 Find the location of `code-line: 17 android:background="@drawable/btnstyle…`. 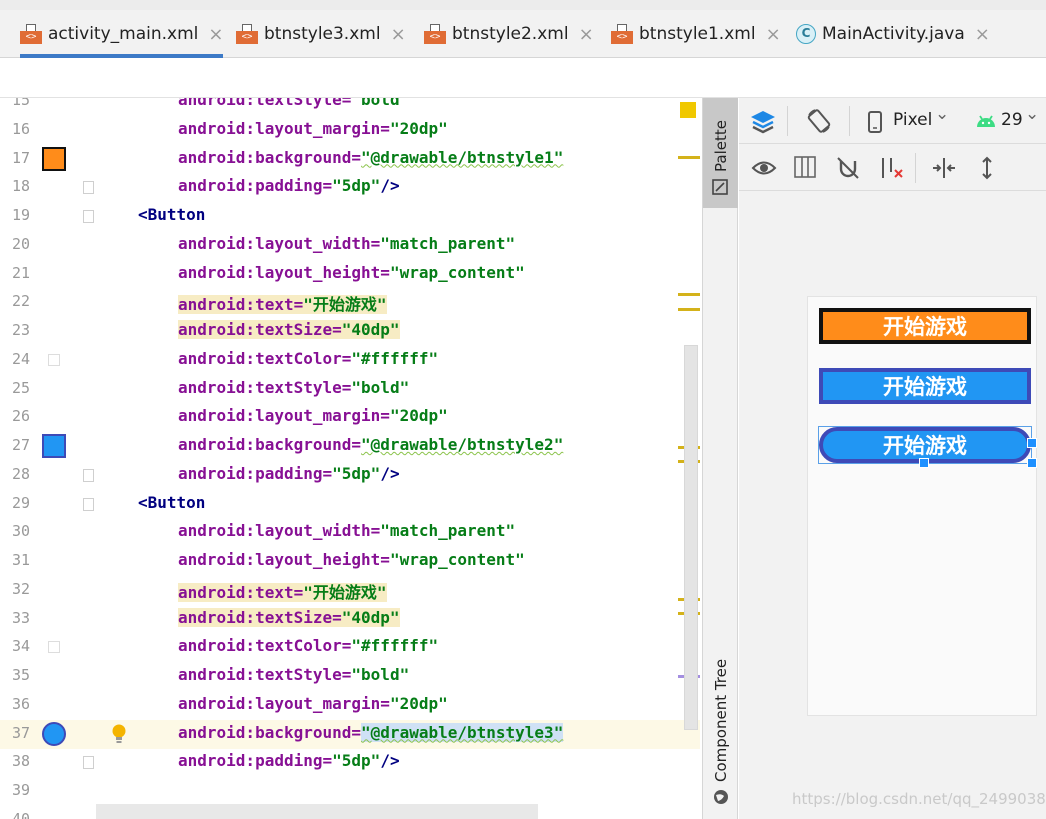

code-line: 17 android:background="@drawable/btnstyle… is located at coordinates (350, 159).